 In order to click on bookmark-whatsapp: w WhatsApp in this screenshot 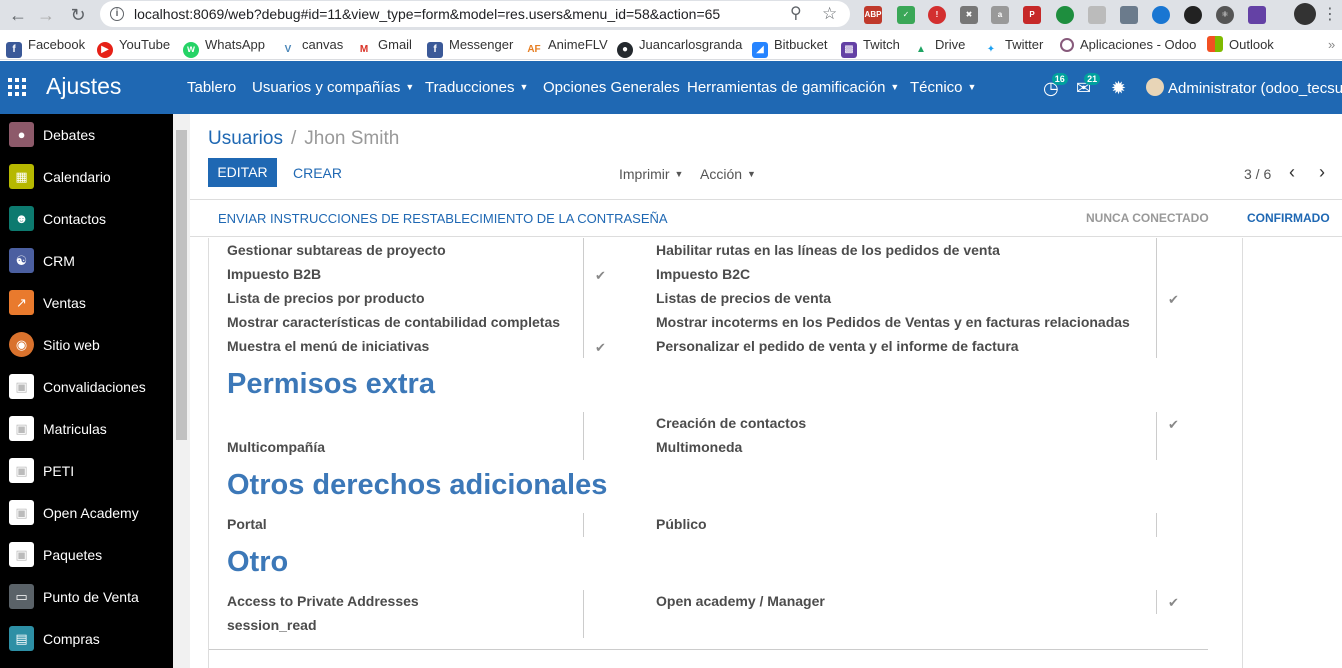, I will do `click(224, 45)`.